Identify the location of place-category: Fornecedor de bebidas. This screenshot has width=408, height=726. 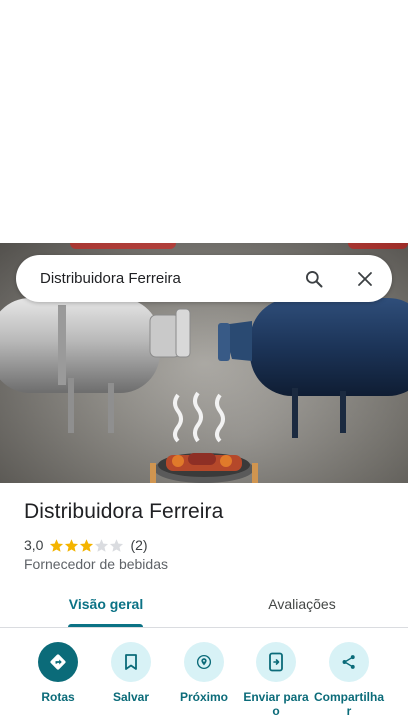
(96, 564).